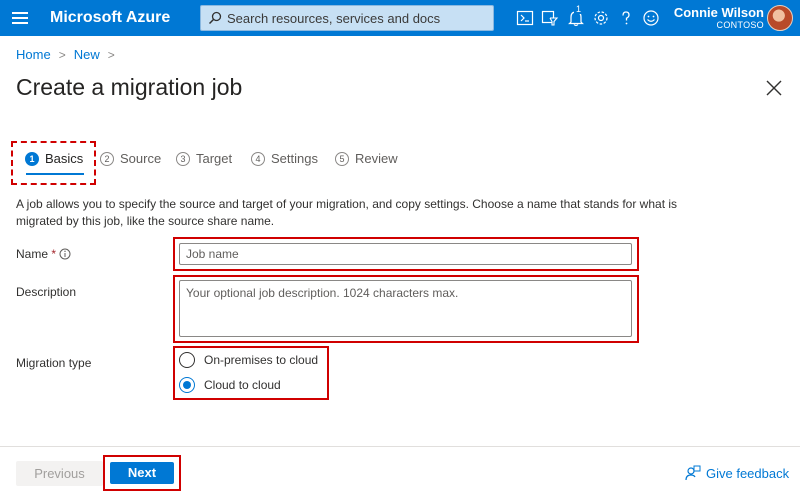 Image resolution: width=800 pixels, height=500 pixels. Describe the element at coordinates (405, 254) in the screenshot. I see `job-name-input` at that location.